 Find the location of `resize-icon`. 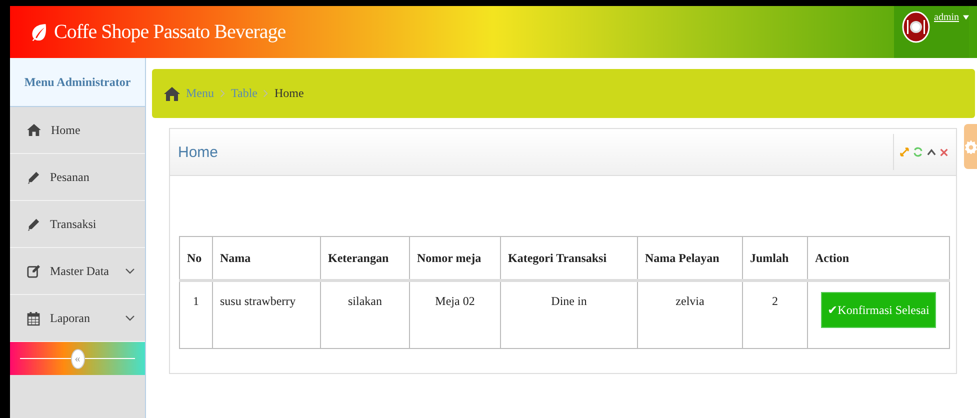

resize-icon is located at coordinates (904, 152).